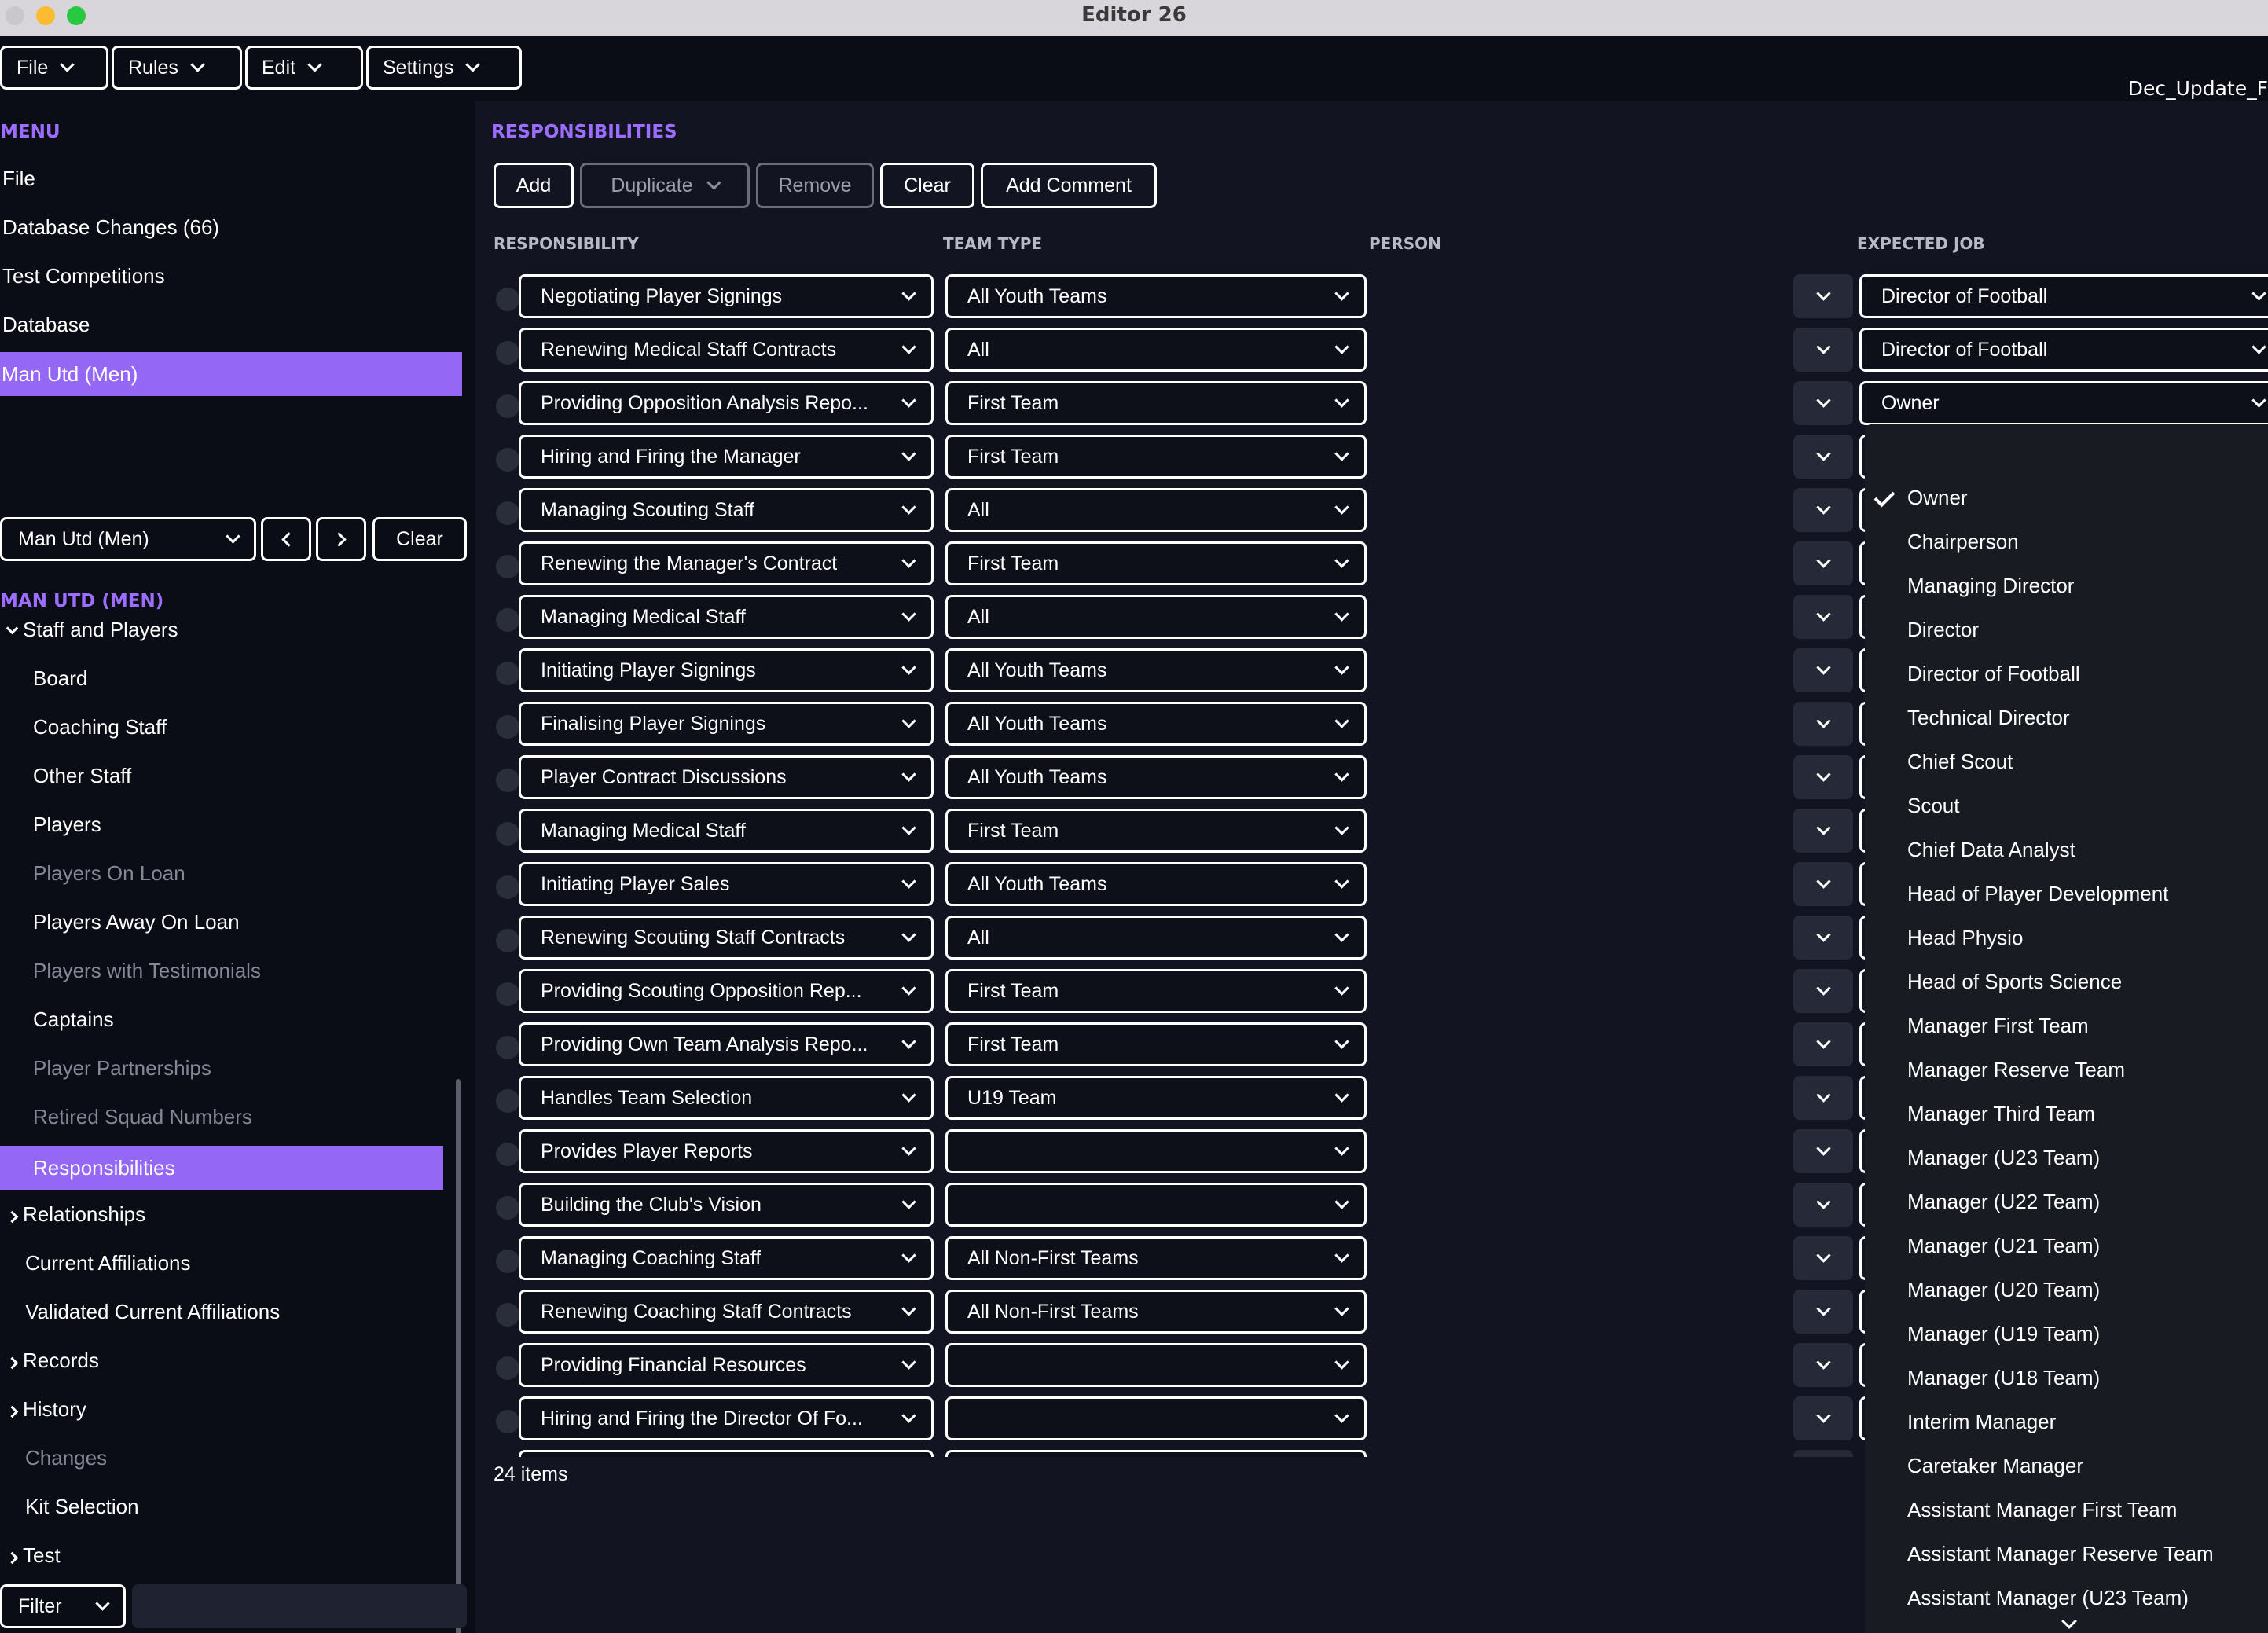 Image resolution: width=2268 pixels, height=1633 pixels. What do you see at coordinates (420, 539) in the screenshot?
I see `clear-team-button: Clear` at bounding box center [420, 539].